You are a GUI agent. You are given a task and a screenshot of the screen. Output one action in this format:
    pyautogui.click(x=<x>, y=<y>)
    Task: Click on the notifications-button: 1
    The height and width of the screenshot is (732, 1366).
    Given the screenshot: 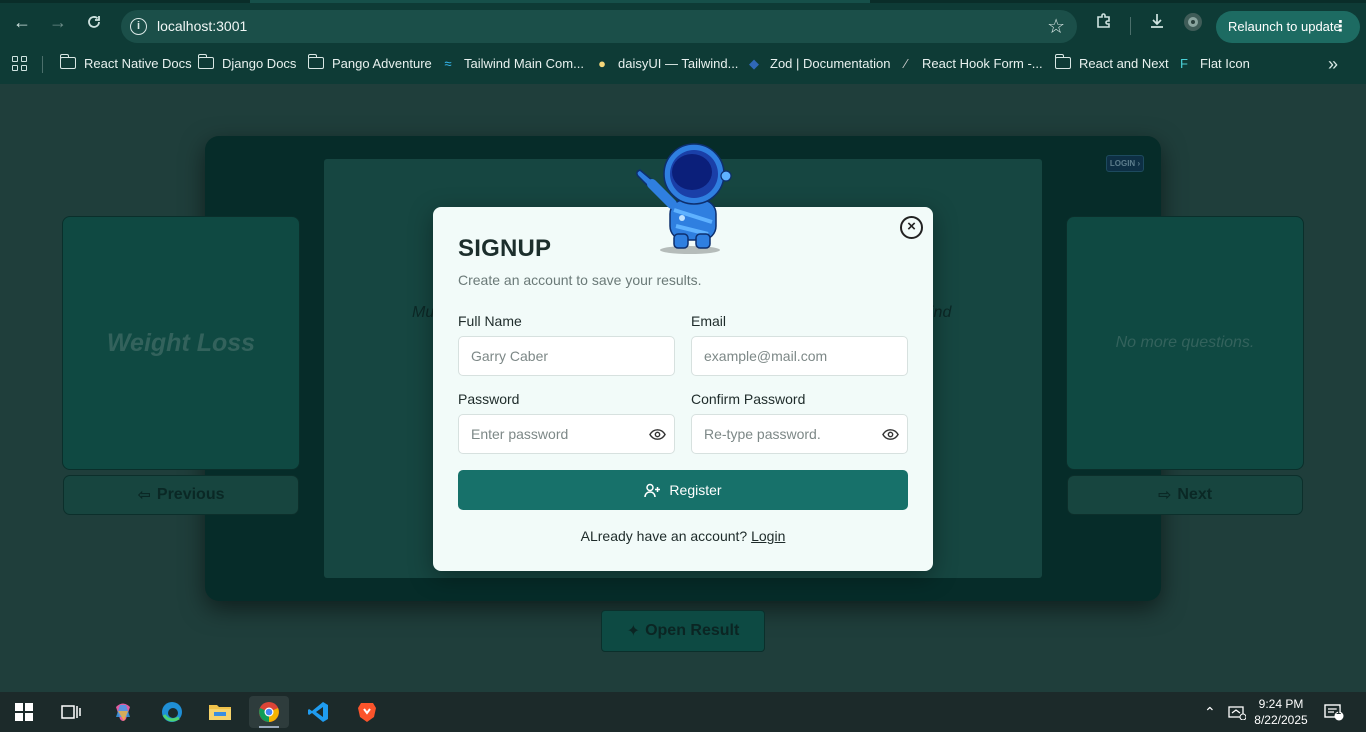 What is the action you would take?
    pyautogui.click(x=1334, y=712)
    